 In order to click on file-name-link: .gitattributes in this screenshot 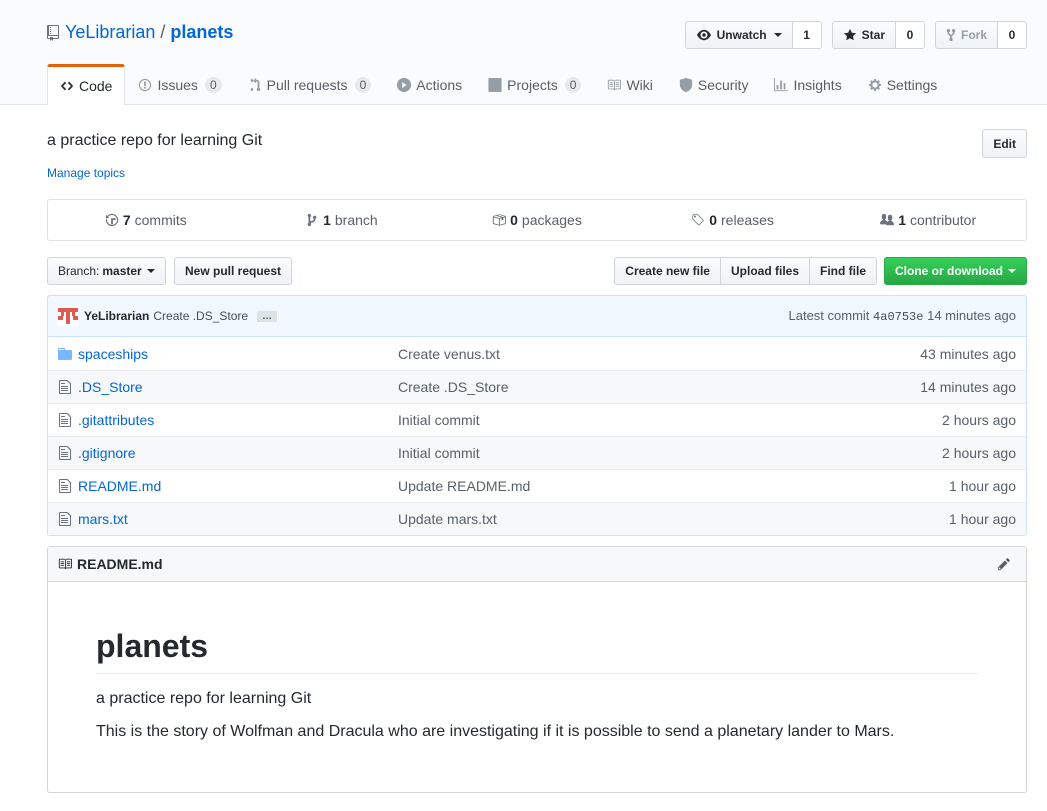, I will do `click(238, 420)`.